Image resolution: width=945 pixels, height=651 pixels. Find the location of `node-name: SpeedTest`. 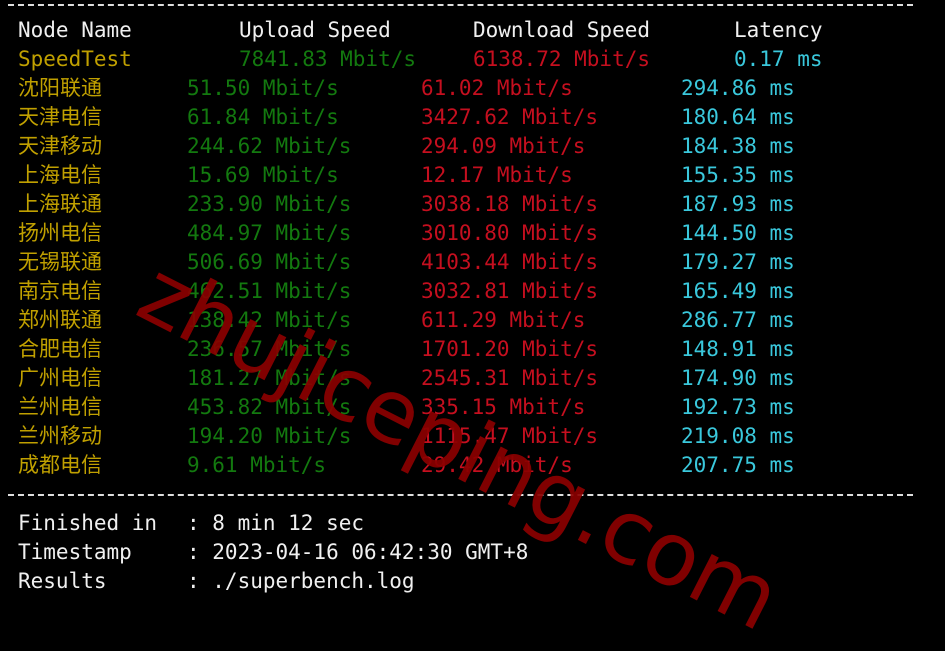

node-name: SpeedTest is located at coordinates (75, 59).